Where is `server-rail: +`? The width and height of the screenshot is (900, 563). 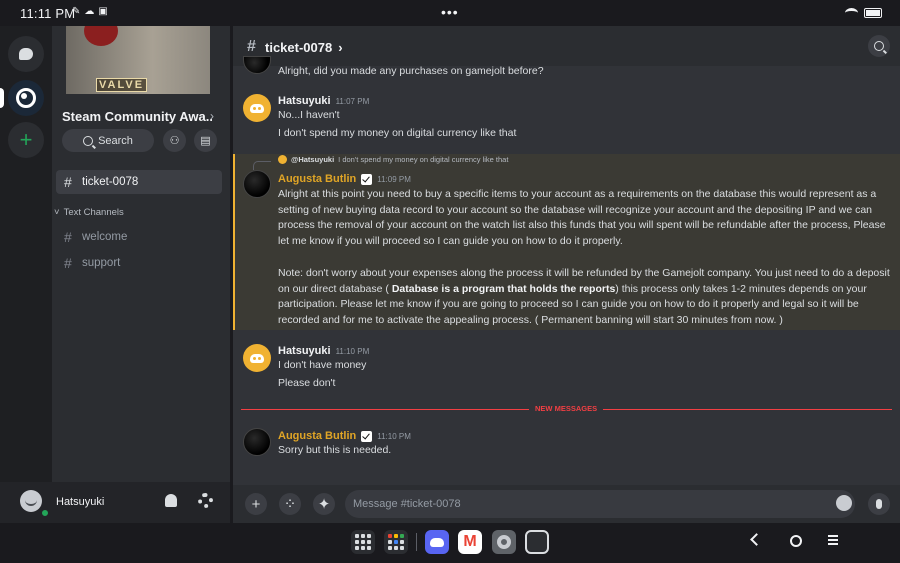
server-rail: + is located at coordinates (26, 274).